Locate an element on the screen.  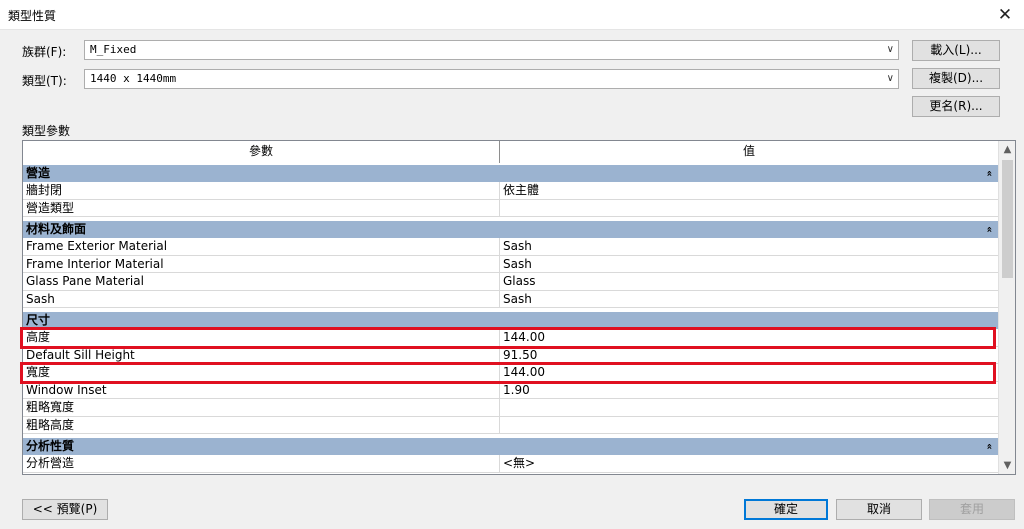
group-label: 營造 is located at coordinates (38, 173).